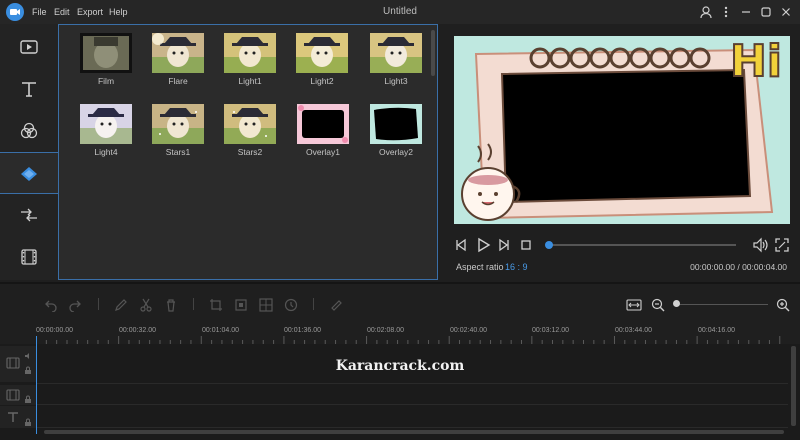 This screenshot has width=800, height=440. What do you see at coordinates (634, 305) in the screenshot?
I see `fit-timeline-icon` at bounding box center [634, 305].